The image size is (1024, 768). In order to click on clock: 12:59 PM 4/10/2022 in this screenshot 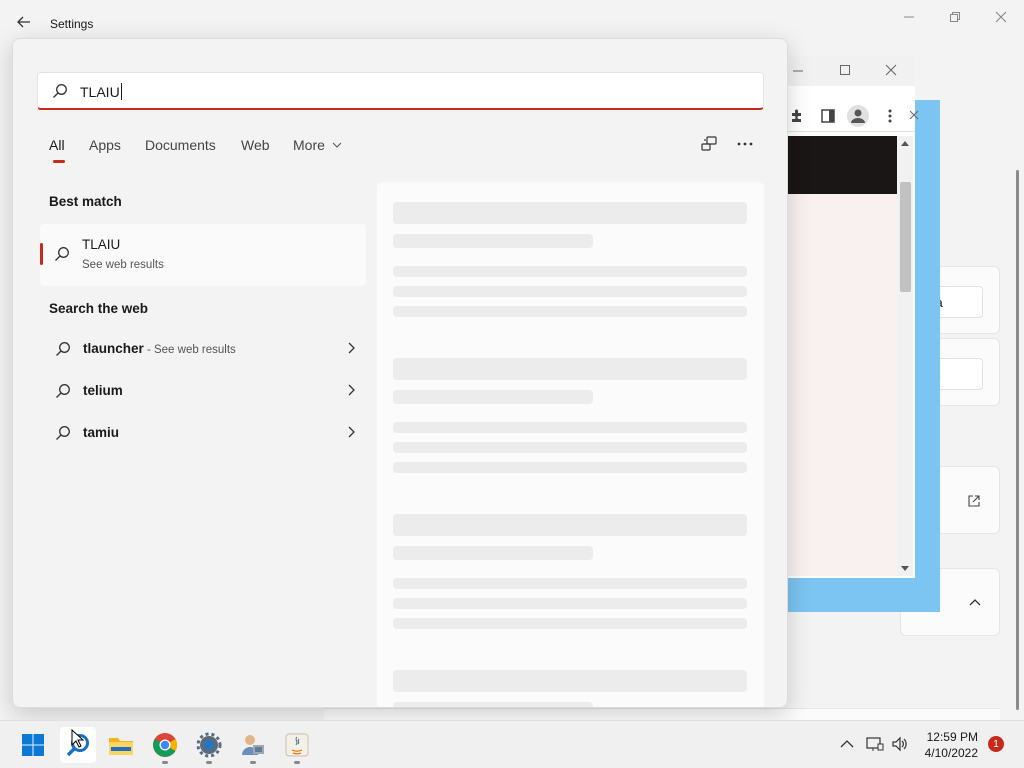, I will do `click(951, 745)`.